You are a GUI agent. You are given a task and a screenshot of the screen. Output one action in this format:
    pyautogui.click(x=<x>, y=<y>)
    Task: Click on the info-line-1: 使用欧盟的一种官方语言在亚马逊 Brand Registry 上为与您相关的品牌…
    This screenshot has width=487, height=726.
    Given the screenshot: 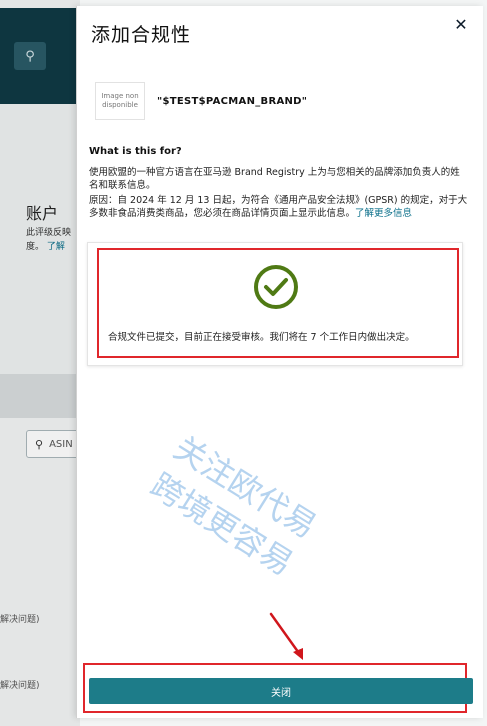 What is the action you would take?
    pyautogui.click(x=274, y=179)
    